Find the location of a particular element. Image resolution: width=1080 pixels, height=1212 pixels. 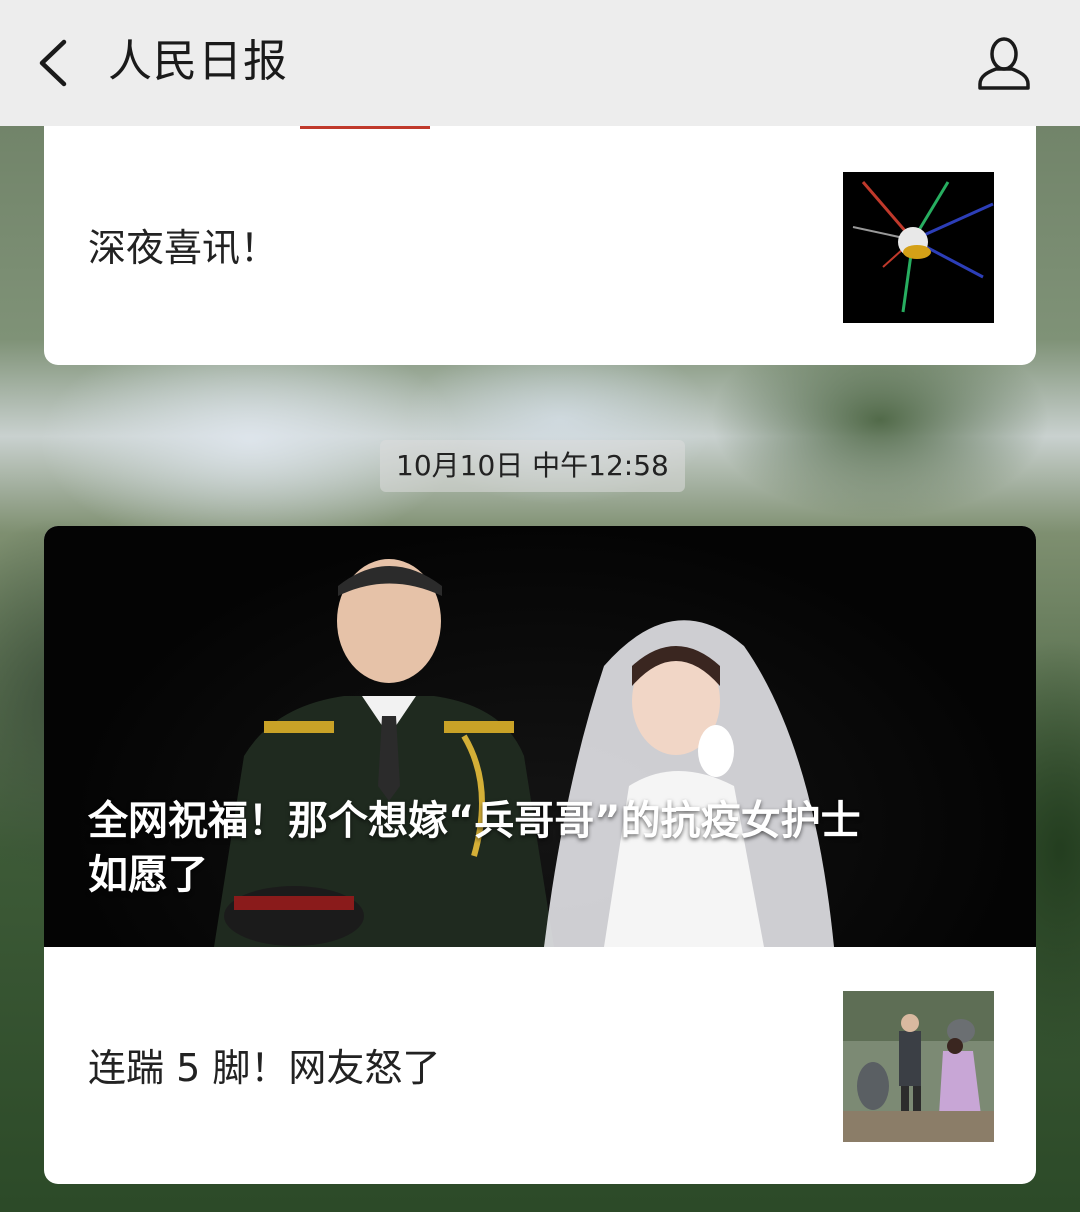

message-timestamp: 10月10日 中午12:58 is located at coordinates (532, 466).